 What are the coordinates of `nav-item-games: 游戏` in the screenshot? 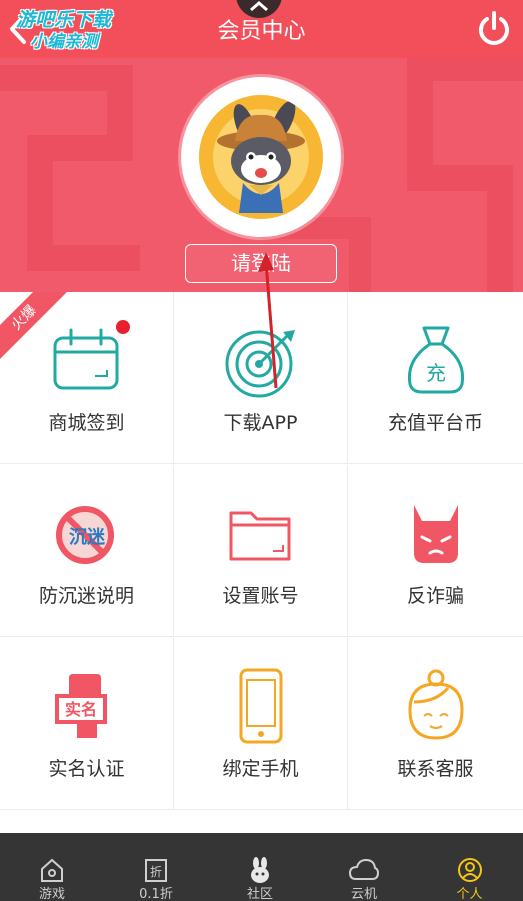 It's located at (52, 867).